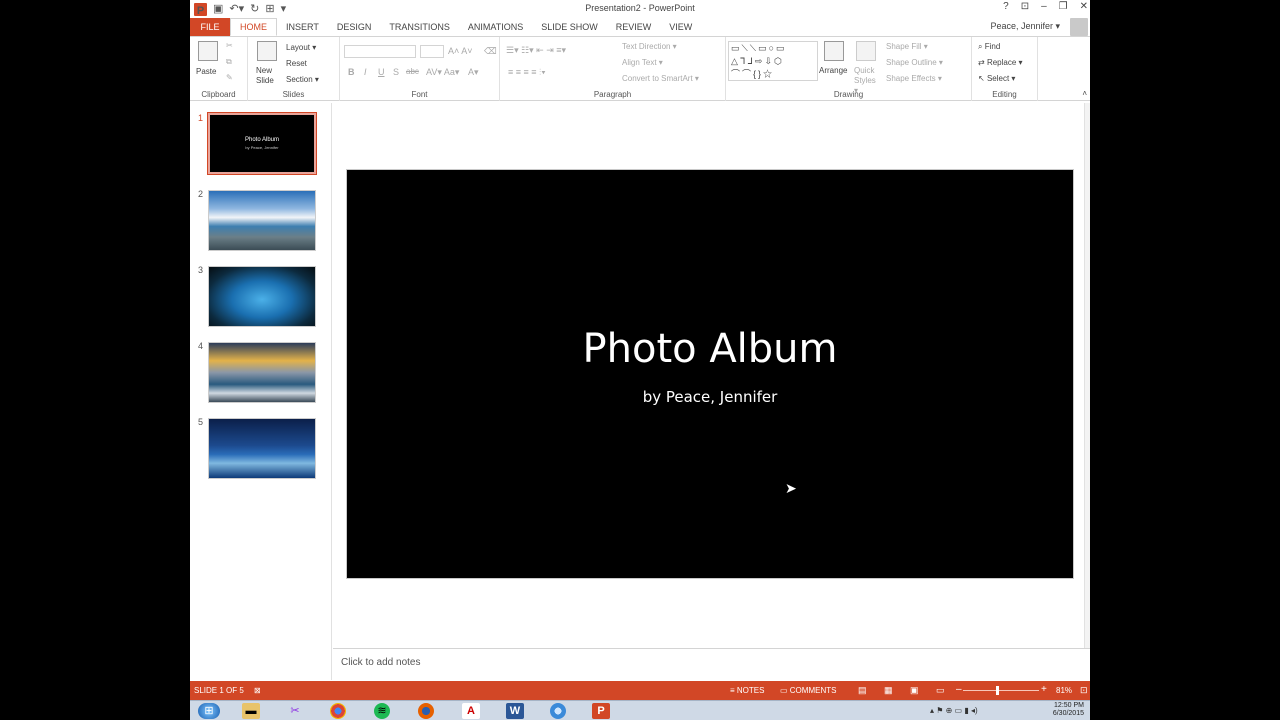 This screenshot has height=720, width=1280. Describe the element at coordinates (262, 143) in the screenshot. I see `slide-thumbnail-1: Photo Album by Peace, Jennifer` at that location.